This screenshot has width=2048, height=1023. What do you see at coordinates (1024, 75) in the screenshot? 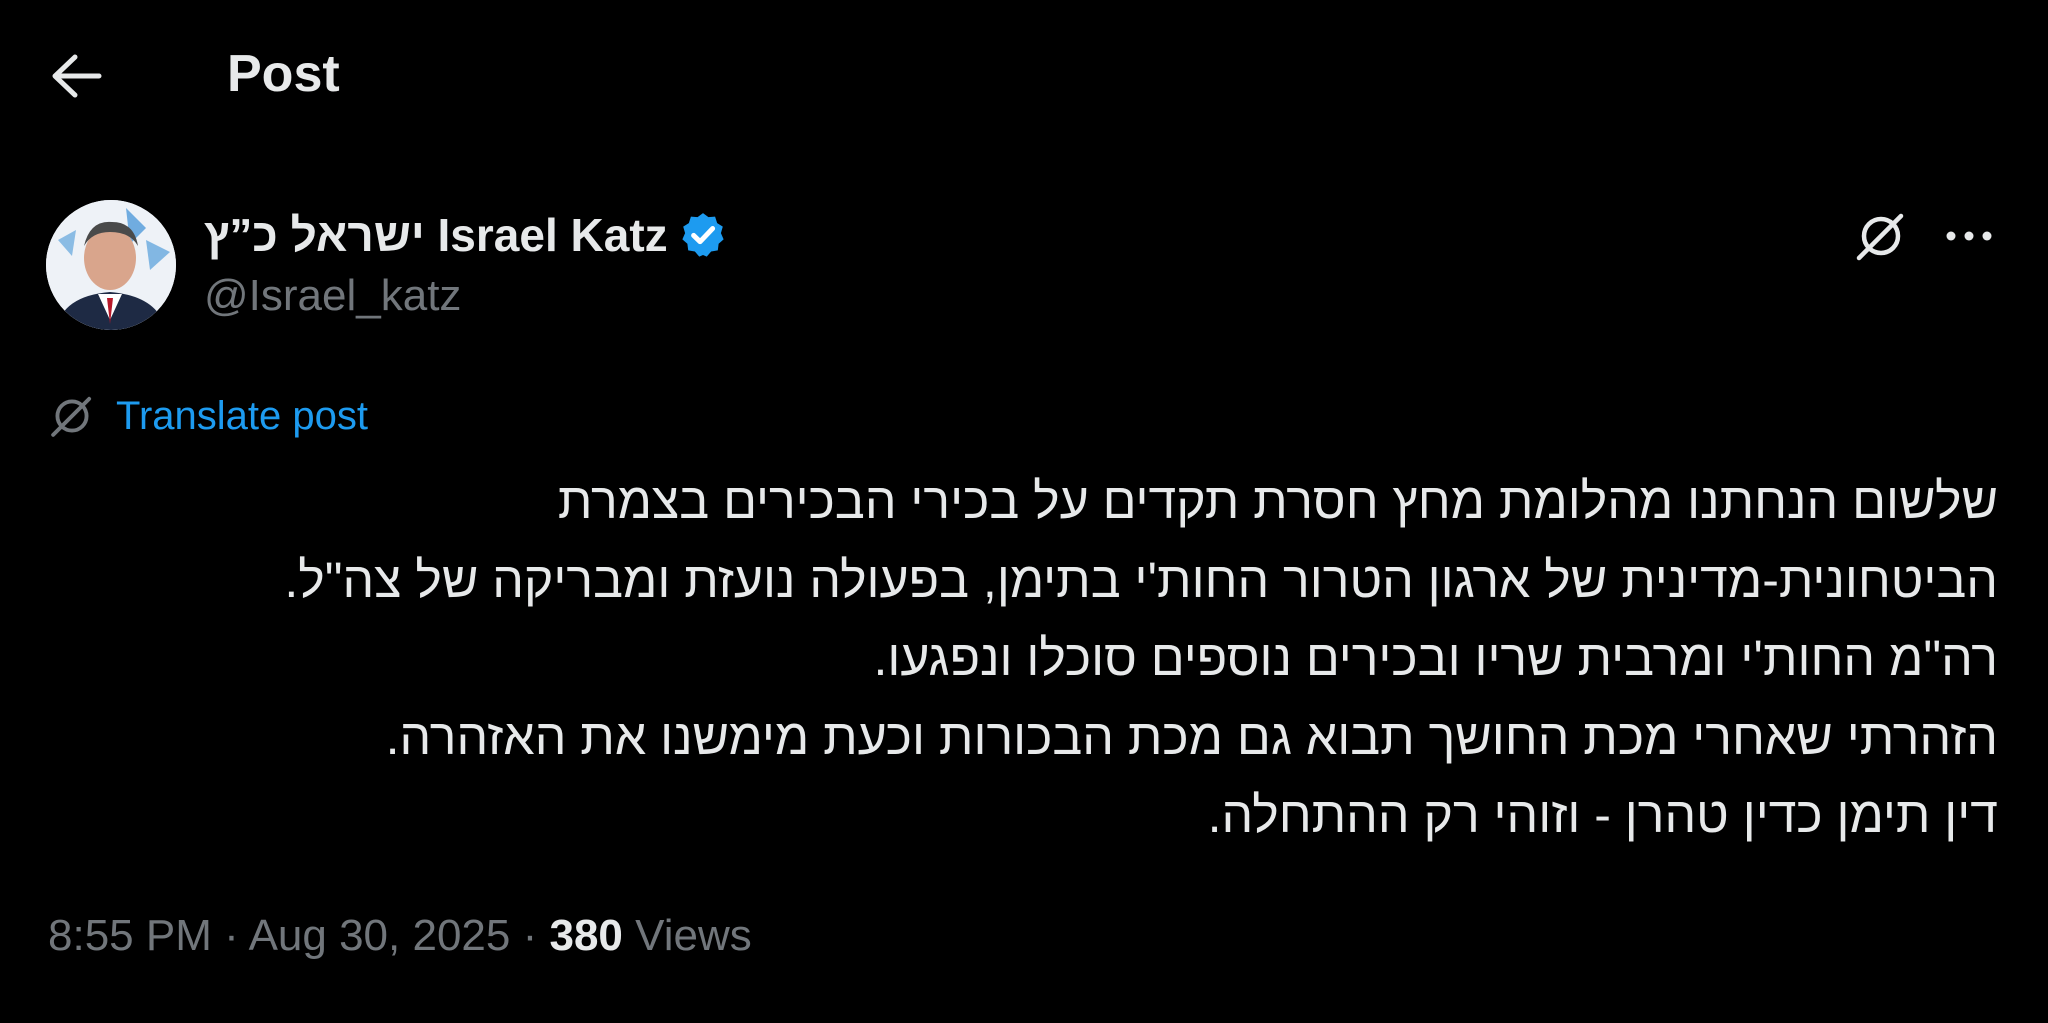
I see `top-bar: Post` at bounding box center [1024, 75].